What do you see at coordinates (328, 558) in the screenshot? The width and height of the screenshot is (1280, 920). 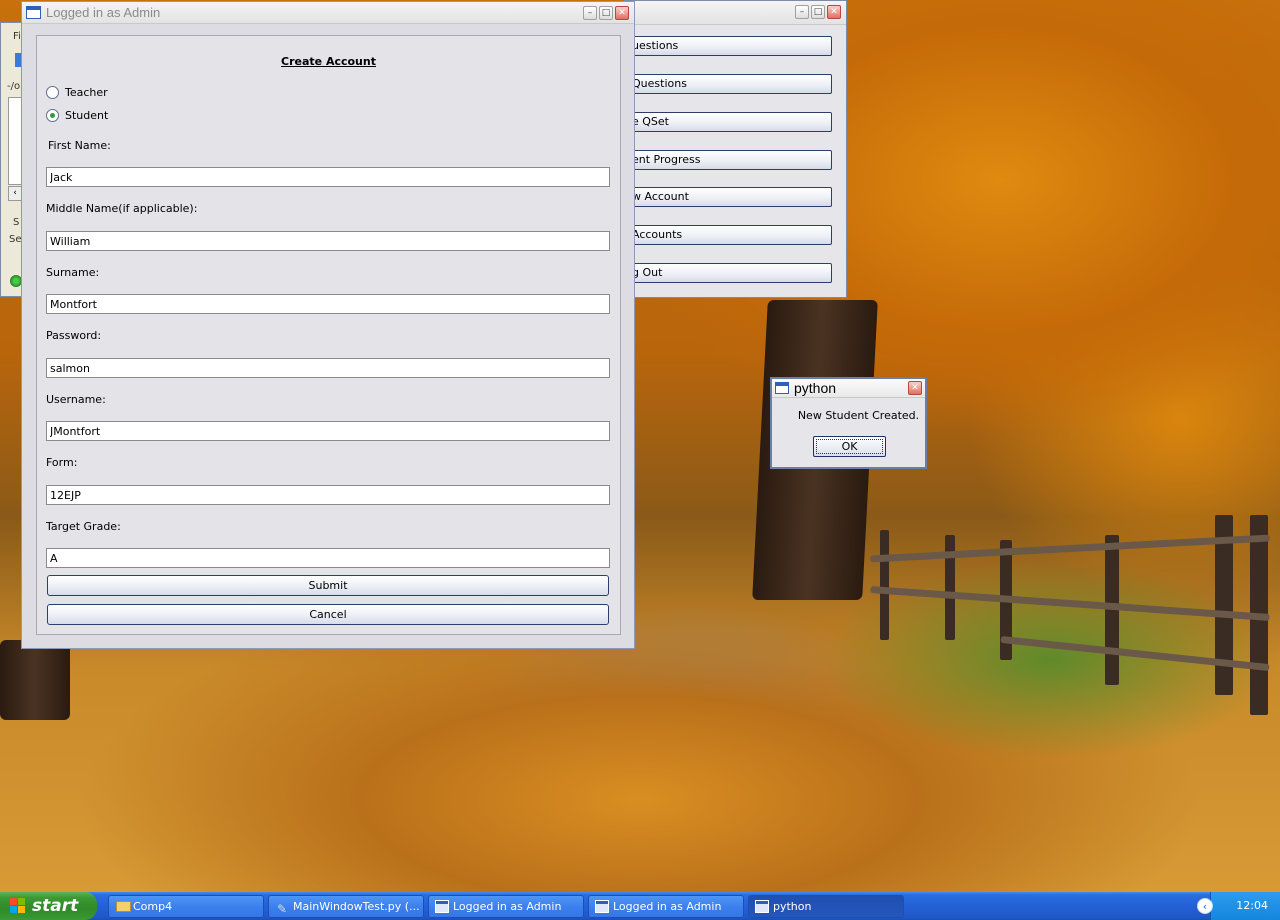 I see `target-grade-field` at bounding box center [328, 558].